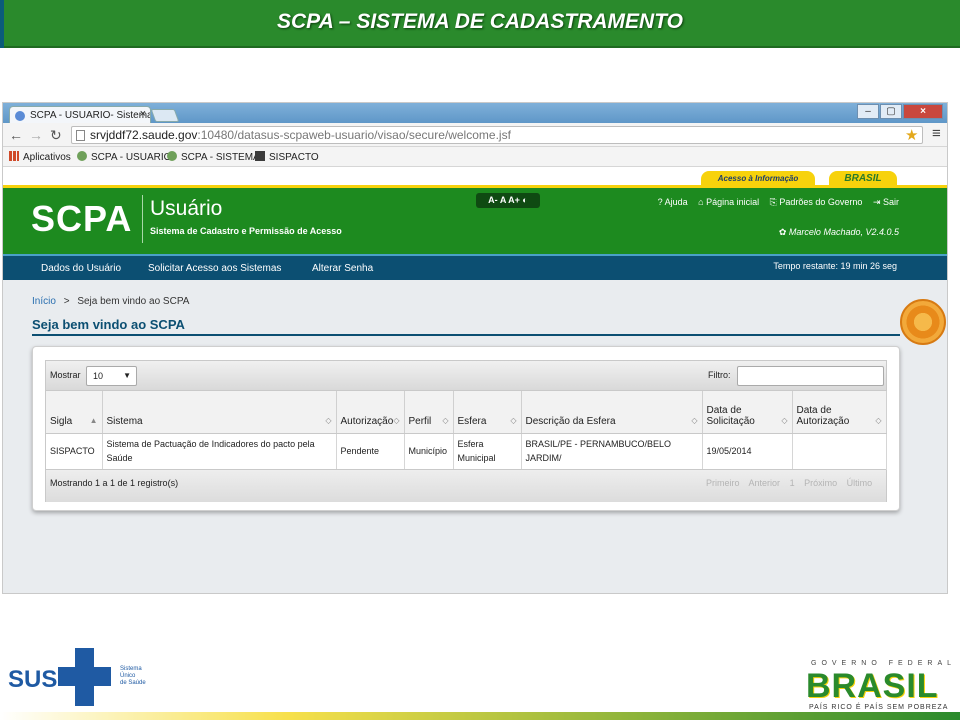 This screenshot has width=960, height=720. Describe the element at coordinates (287, 157) in the screenshot. I see `bookmark-sispacto: SISPACTO` at that location.